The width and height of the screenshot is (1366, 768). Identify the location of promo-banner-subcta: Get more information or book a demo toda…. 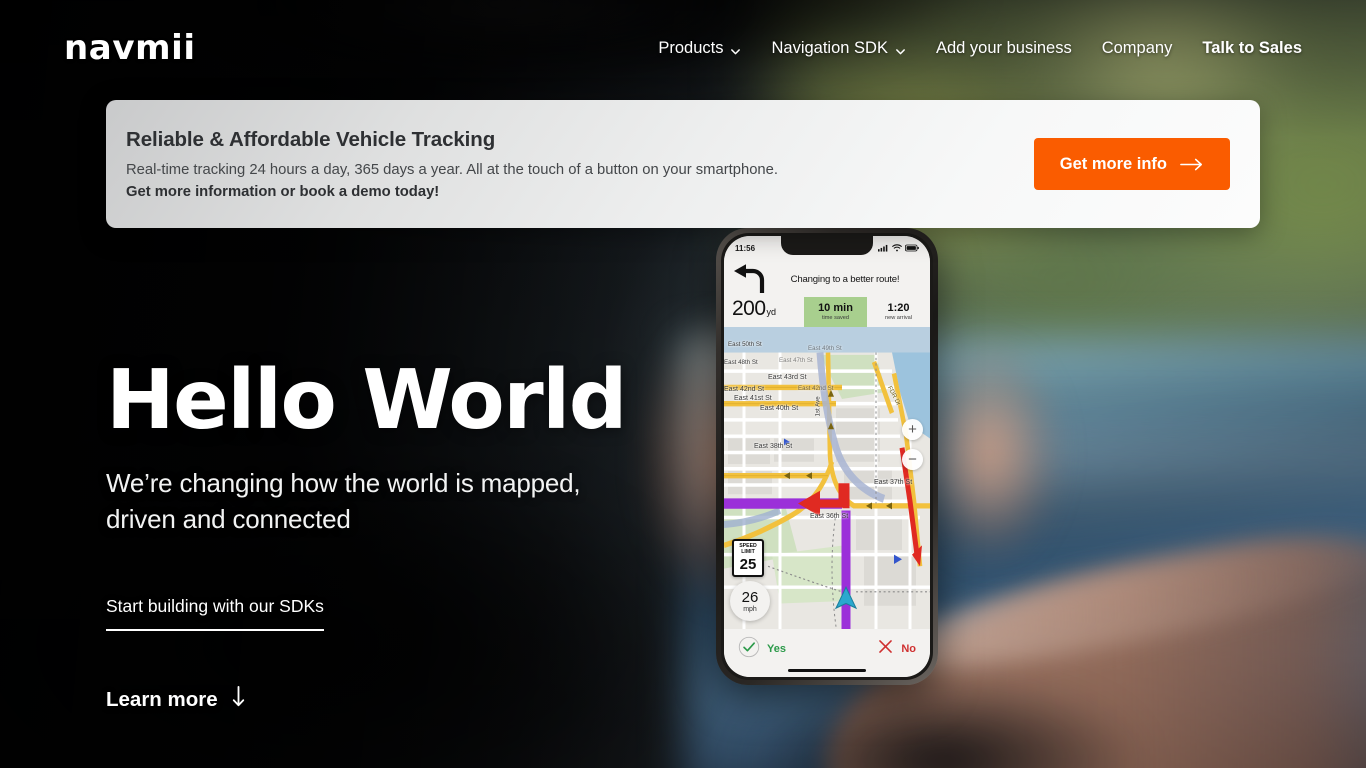
(283, 192).